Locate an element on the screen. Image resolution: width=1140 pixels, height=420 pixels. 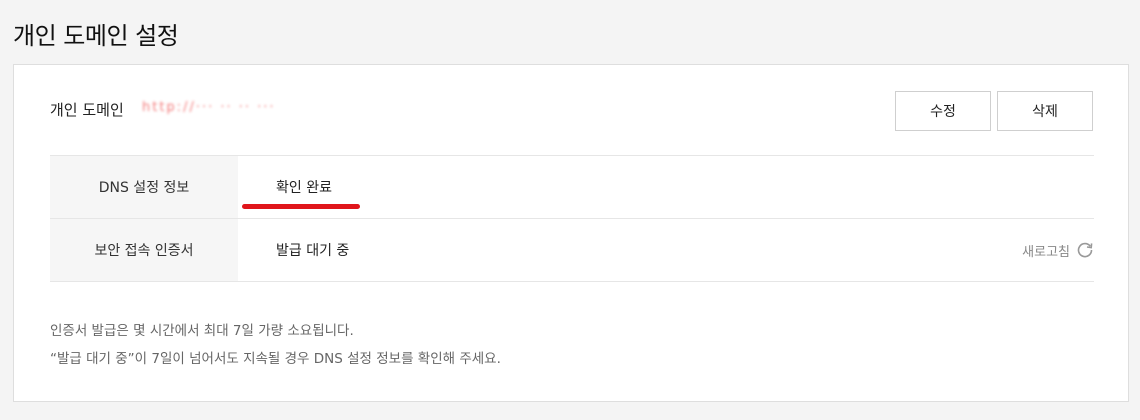
refresh-button: 새로고침 is located at coordinates (1058, 250).